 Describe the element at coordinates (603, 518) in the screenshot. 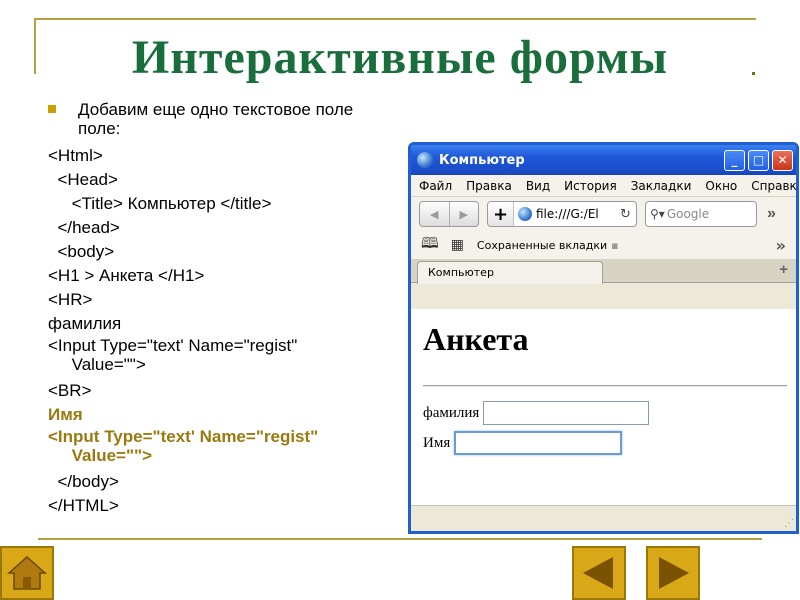

I see `status-bar: ⋰` at that location.